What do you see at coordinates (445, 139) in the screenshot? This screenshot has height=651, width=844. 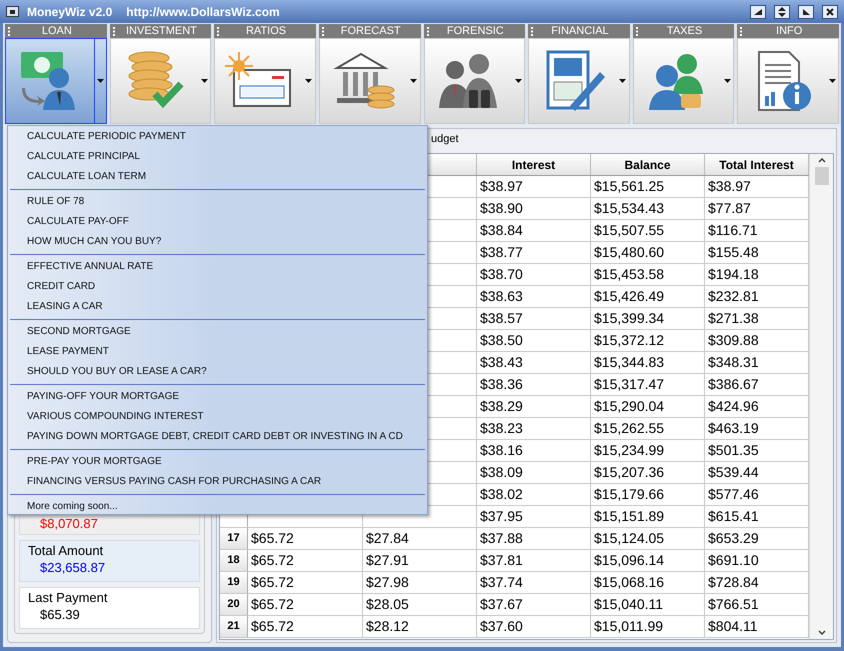 I see `content-tab: udget` at bounding box center [445, 139].